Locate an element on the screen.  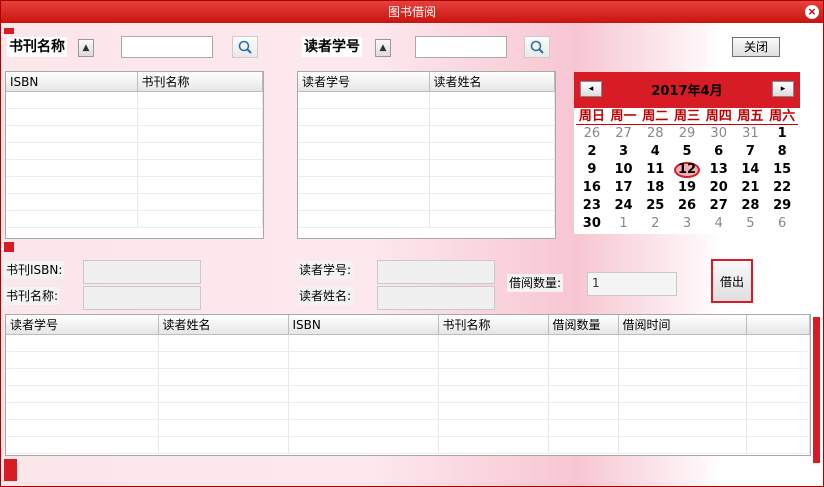
search-icon is located at coordinates (245, 47).